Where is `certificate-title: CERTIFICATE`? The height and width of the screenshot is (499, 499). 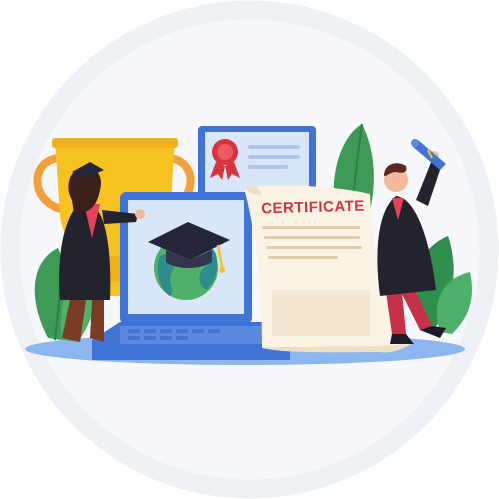 certificate-title: CERTIFICATE is located at coordinates (313, 207).